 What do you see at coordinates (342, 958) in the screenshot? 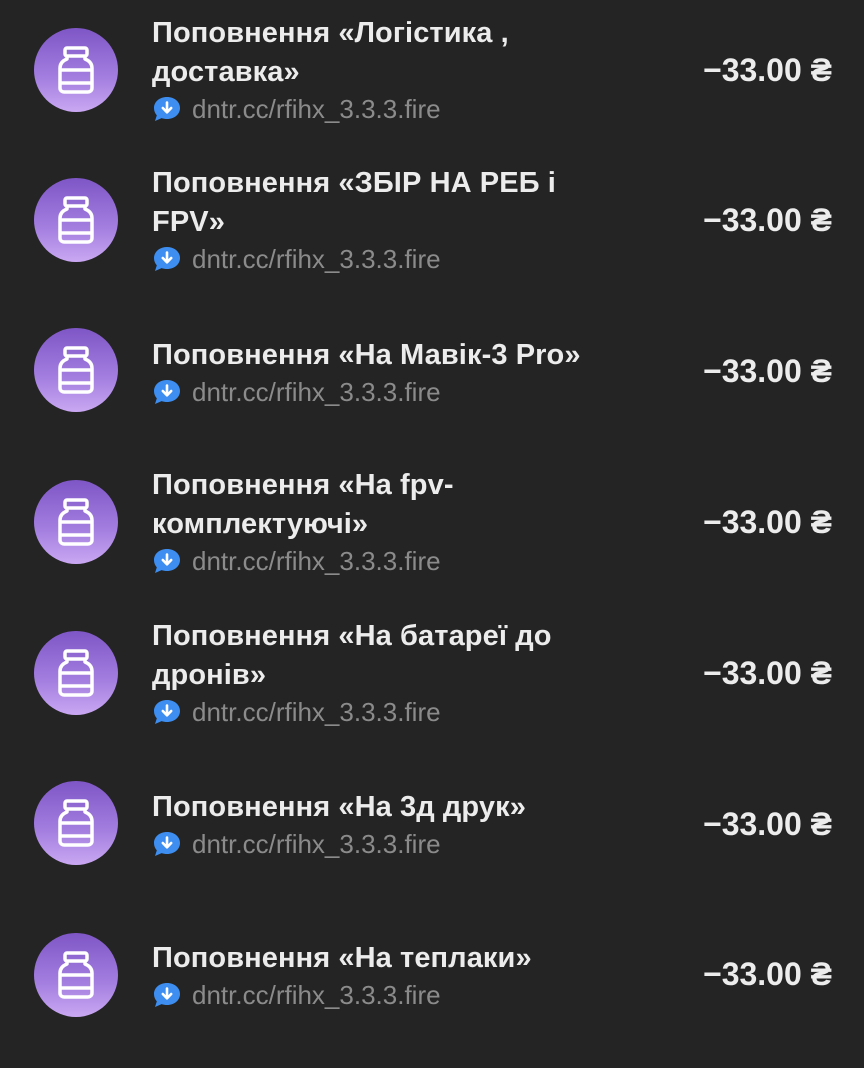
I see `transaction-title: Поповнення «На теплаки»` at bounding box center [342, 958].